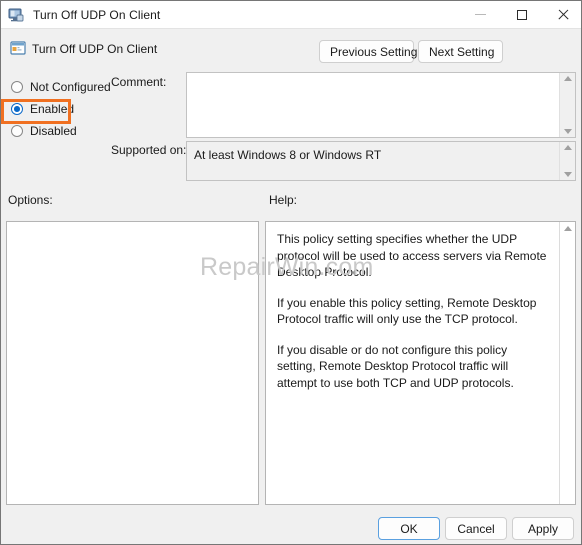  Describe the element at coordinates (291, 14) in the screenshot. I see `title-bar: Turn Off UDP On Client` at that location.